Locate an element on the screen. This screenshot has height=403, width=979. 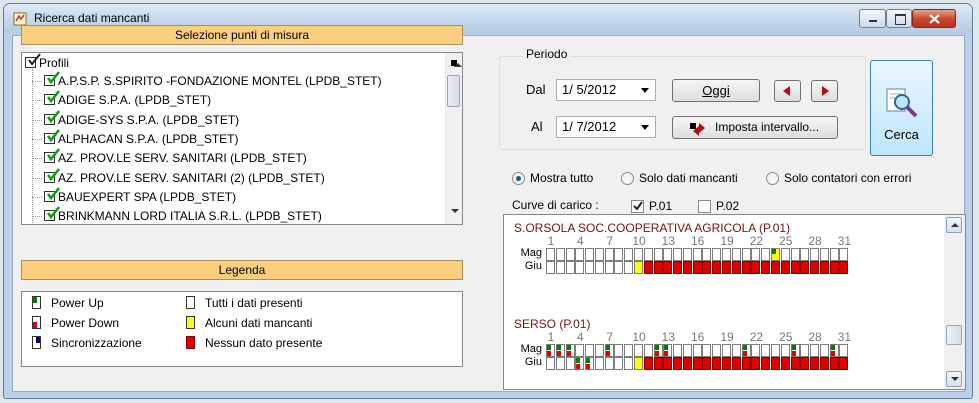
tree-scrollbar is located at coordinates (453, 138).